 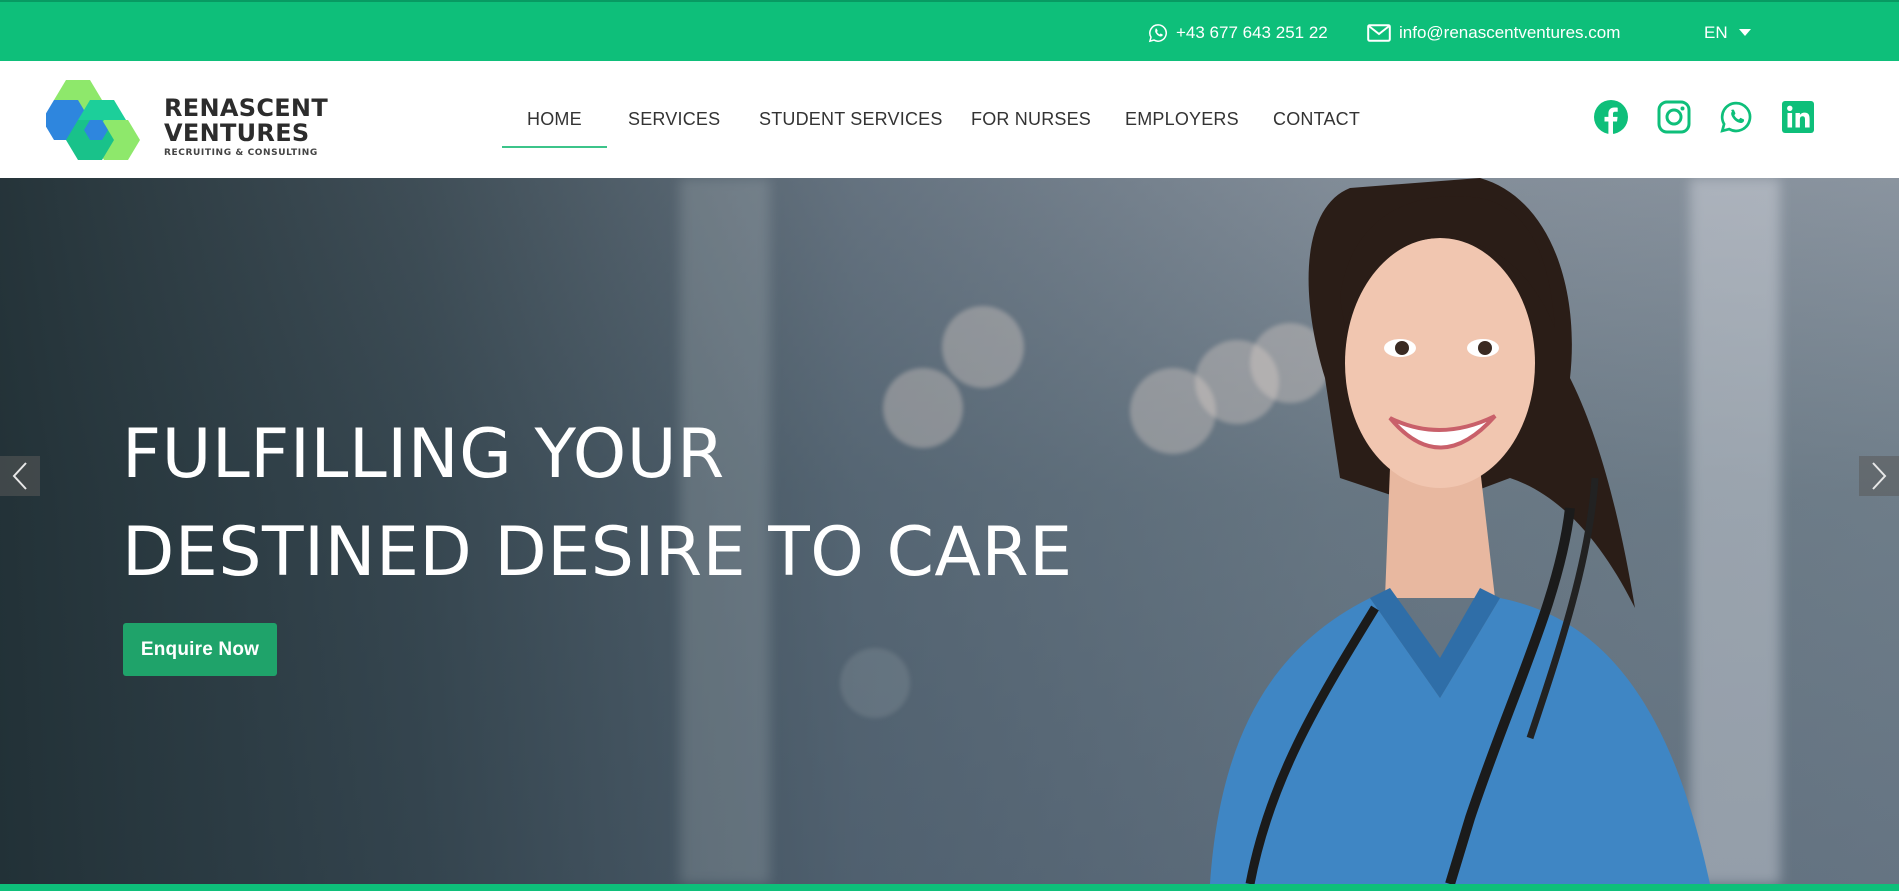 I want to click on hero-headline-line-2: DESTINED DESIRE TO CARE, so click(x=597, y=552).